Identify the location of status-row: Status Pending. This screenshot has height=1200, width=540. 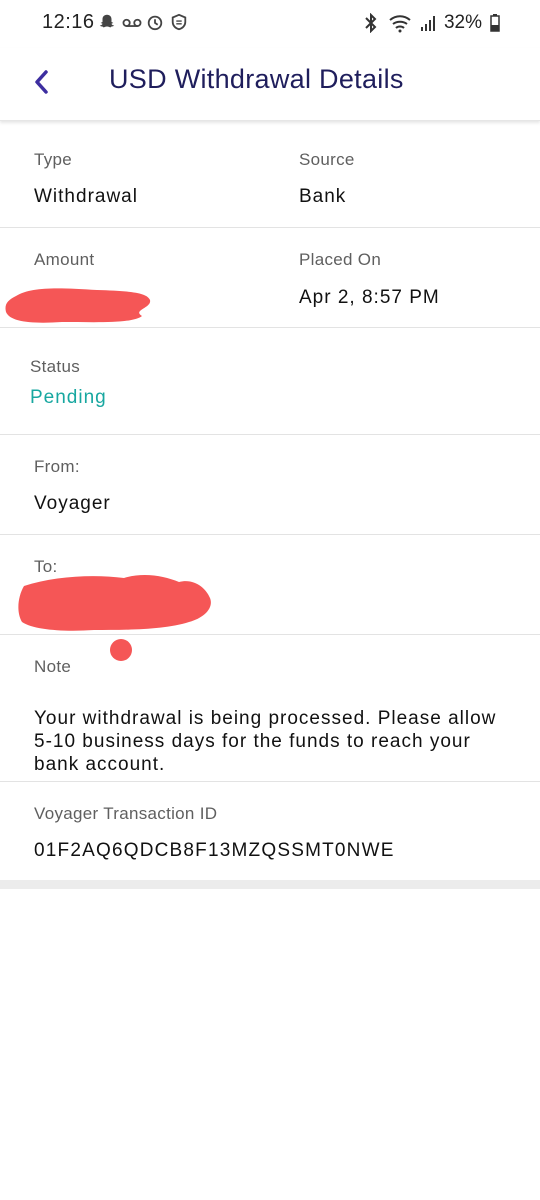
(270, 381).